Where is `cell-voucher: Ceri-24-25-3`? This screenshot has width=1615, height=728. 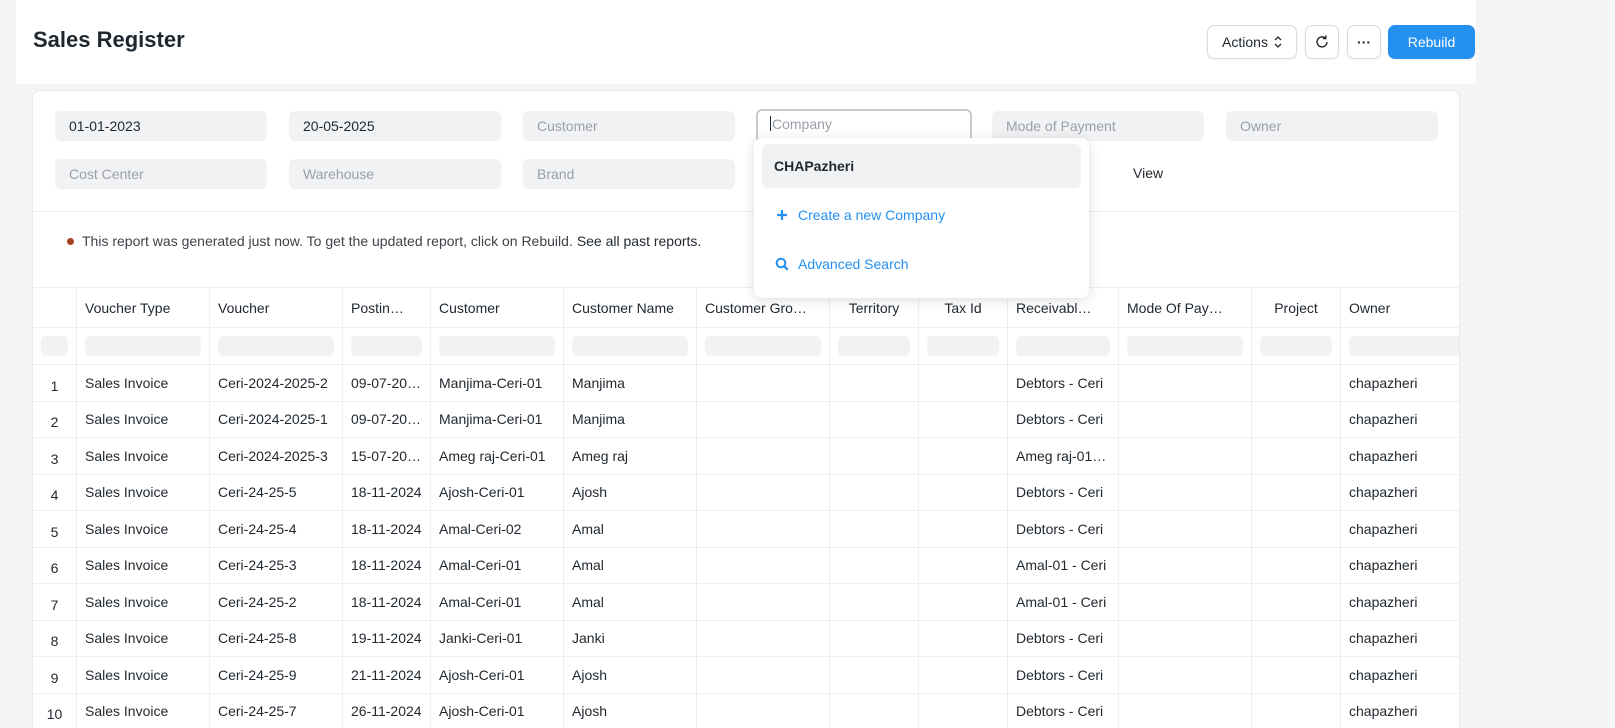 cell-voucher: Ceri-24-25-3 is located at coordinates (276, 565).